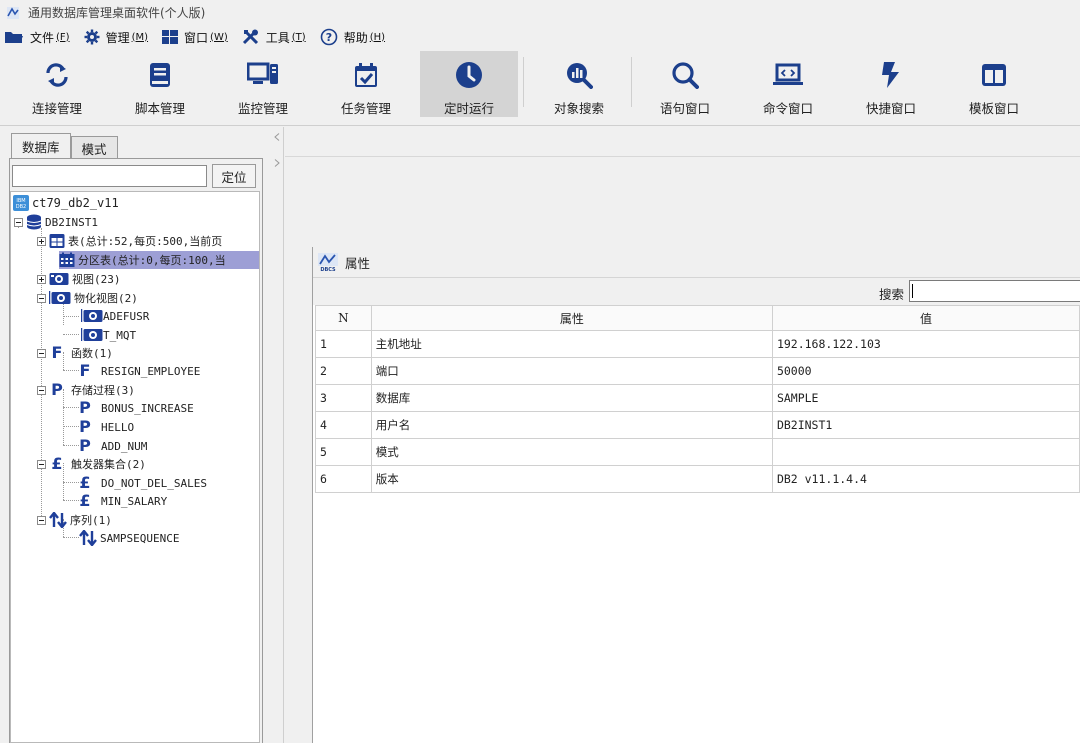 The image size is (1080, 743). I want to click on toolbar-scheduled-run: 定时运行, so click(469, 84).